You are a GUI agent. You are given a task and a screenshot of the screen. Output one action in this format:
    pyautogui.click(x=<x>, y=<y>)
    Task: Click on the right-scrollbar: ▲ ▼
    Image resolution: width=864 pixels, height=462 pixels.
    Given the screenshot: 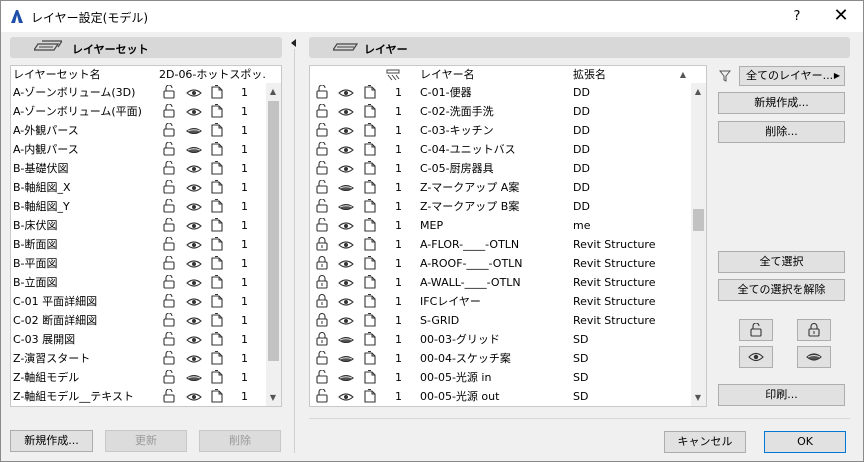 What is the action you would take?
    pyautogui.click(x=698, y=244)
    